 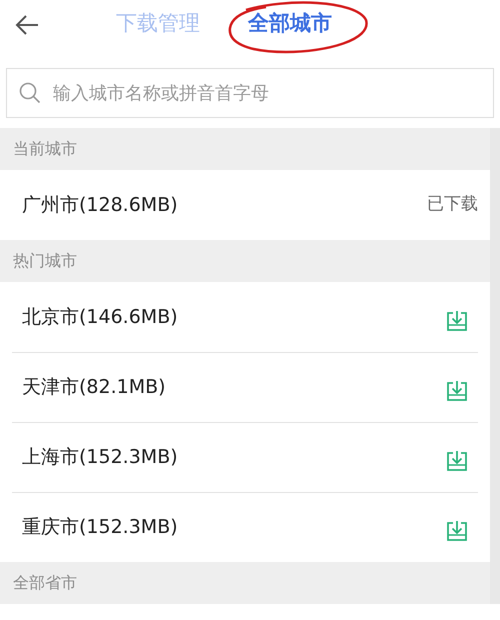 What do you see at coordinates (245, 317) in the screenshot?
I see `city-row: 北京市(146.6MB)` at bounding box center [245, 317].